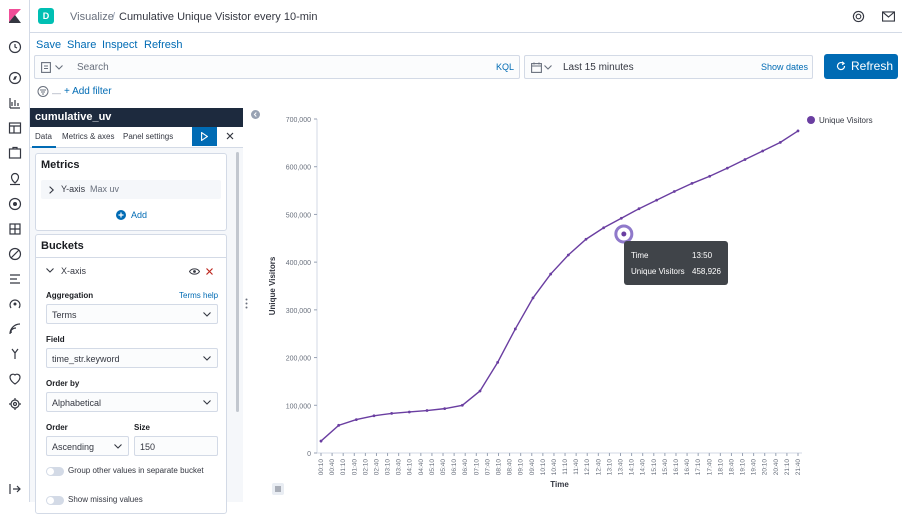 The height and width of the screenshot is (514, 902). What do you see at coordinates (676, 467) in the screenshot?
I see `x-tick-label: 16:10` at bounding box center [676, 467].